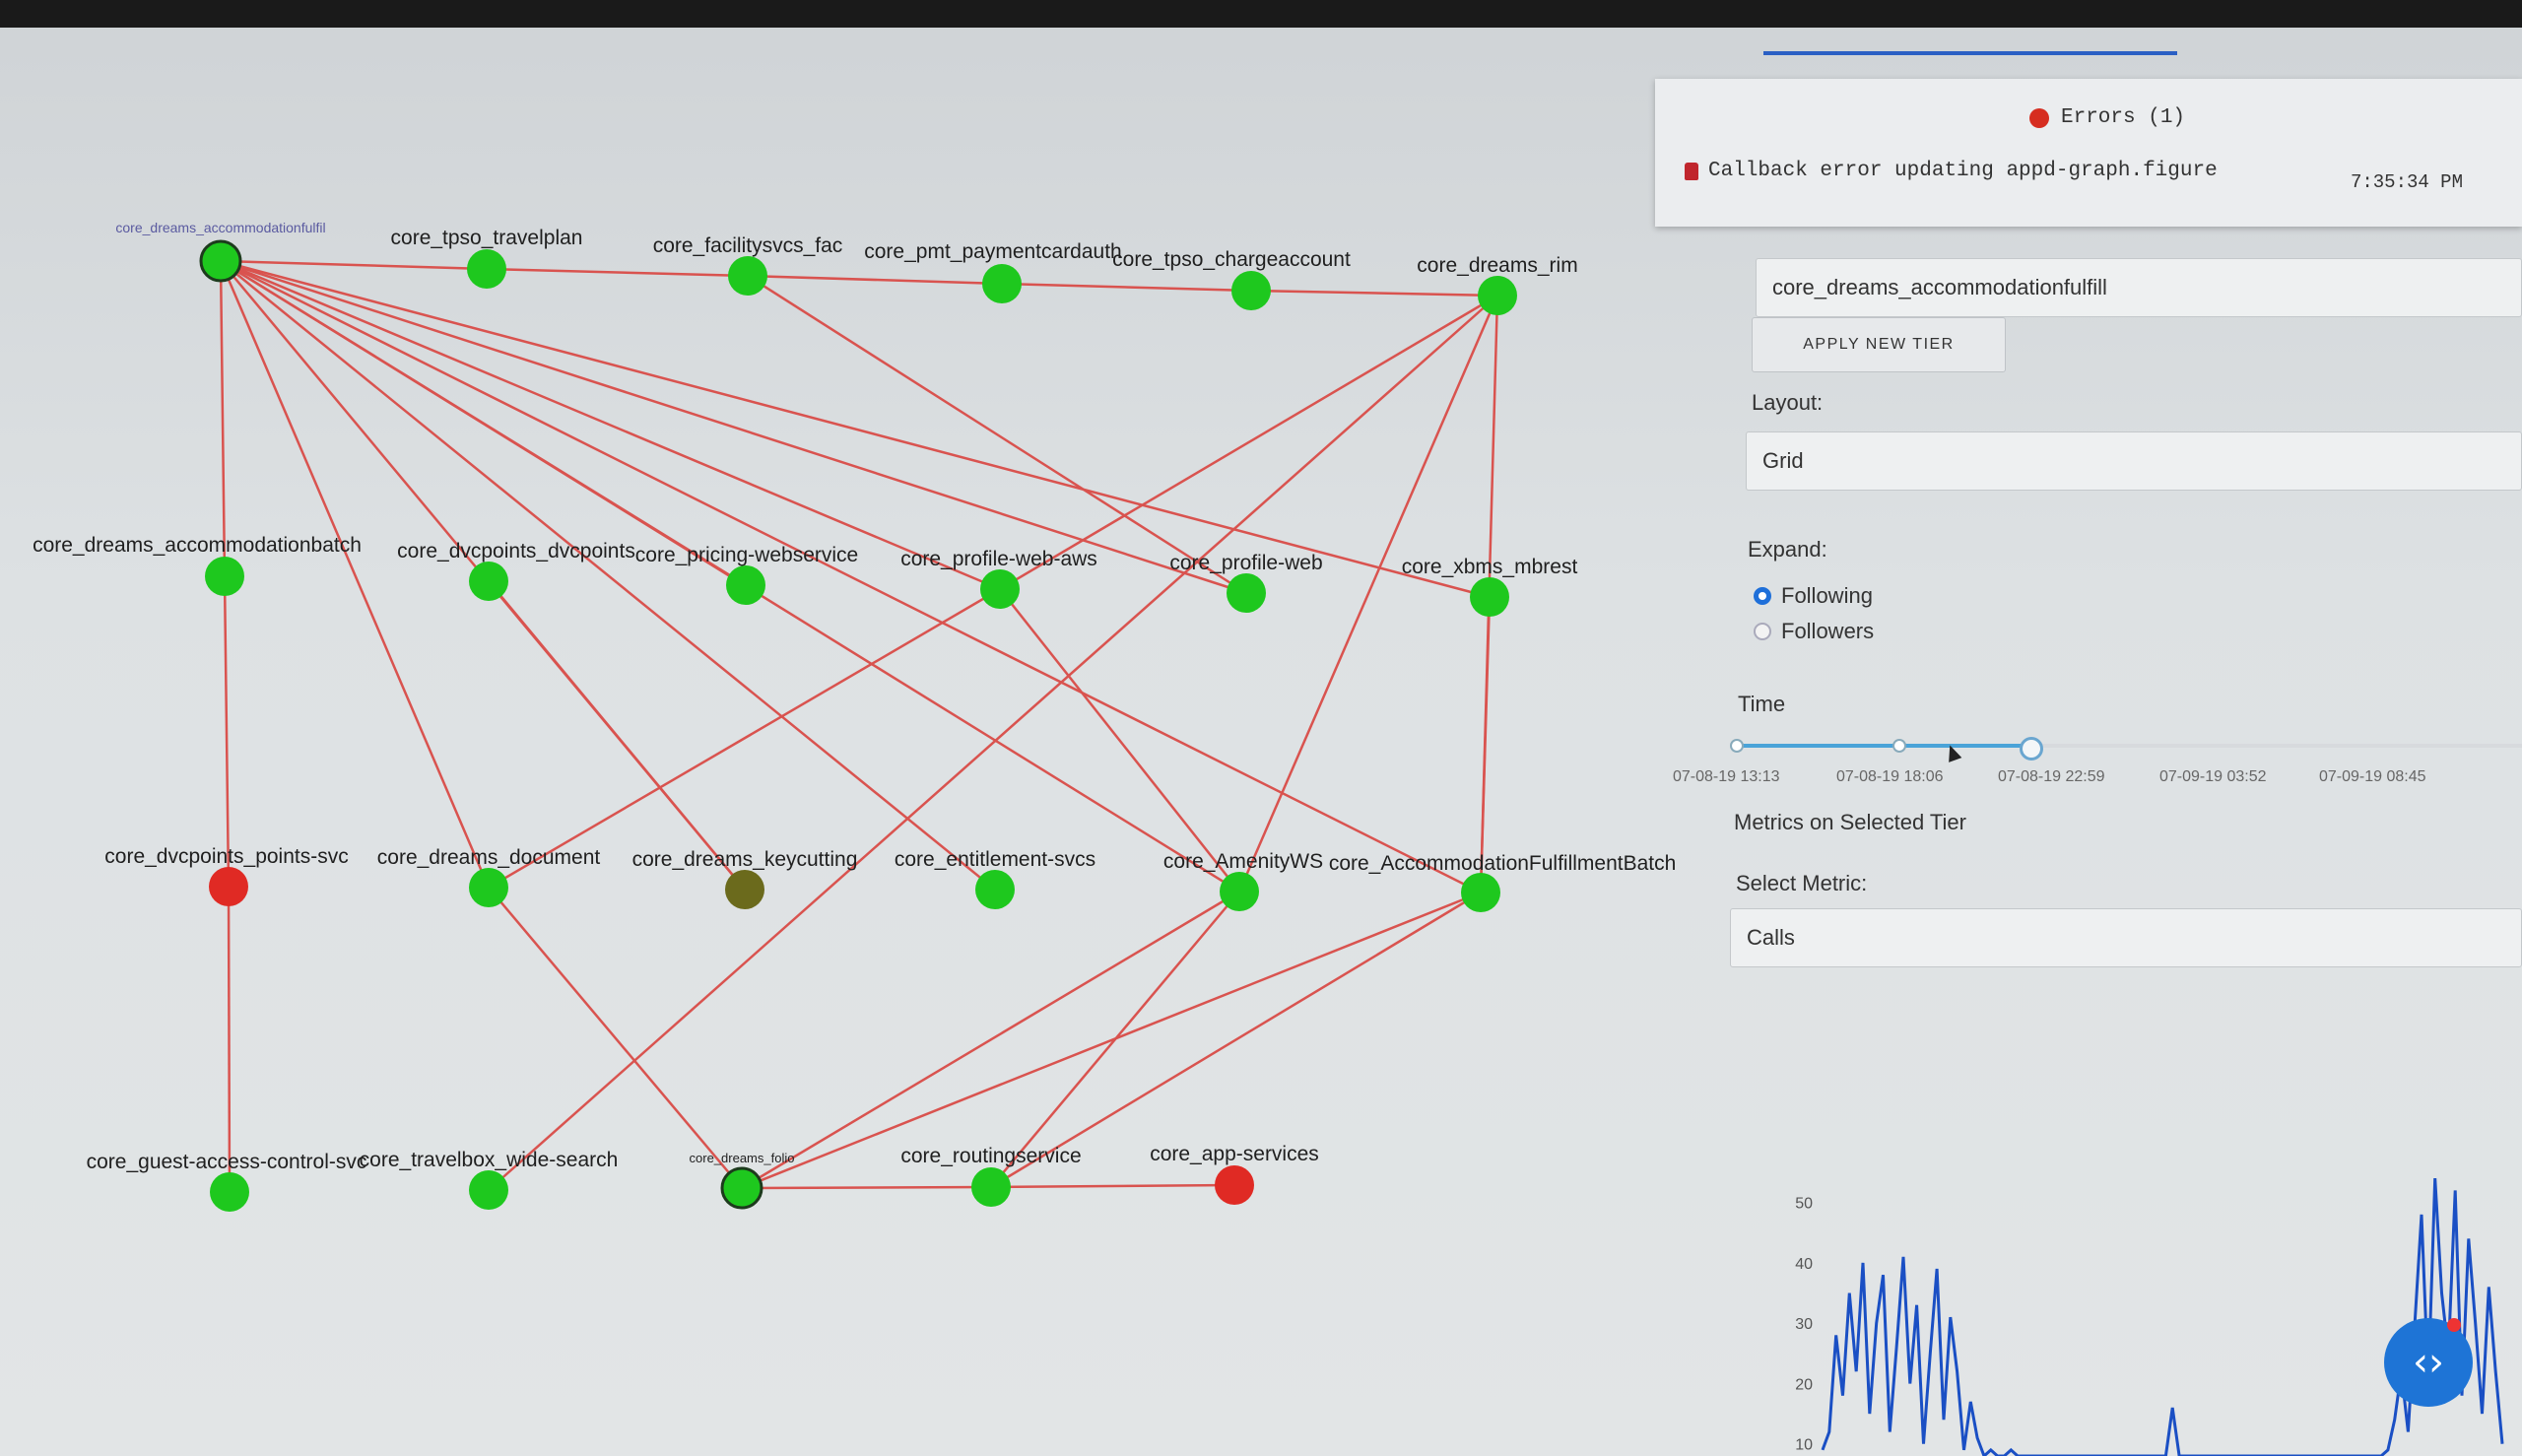  What do you see at coordinates (516, 551) in the screenshot?
I see `graph-node-label: core_dvcpoints_dvcpoints` at bounding box center [516, 551].